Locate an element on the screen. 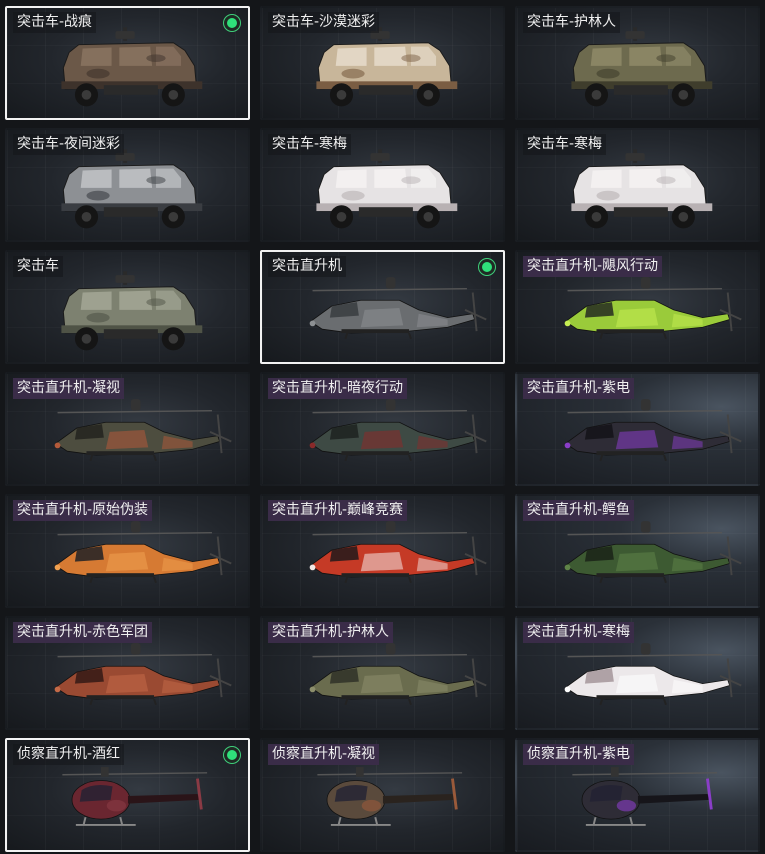 This screenshot has width=765, height=854. skin-name-label: 突击直升机-凝视 is located at coordinates (69, 388).